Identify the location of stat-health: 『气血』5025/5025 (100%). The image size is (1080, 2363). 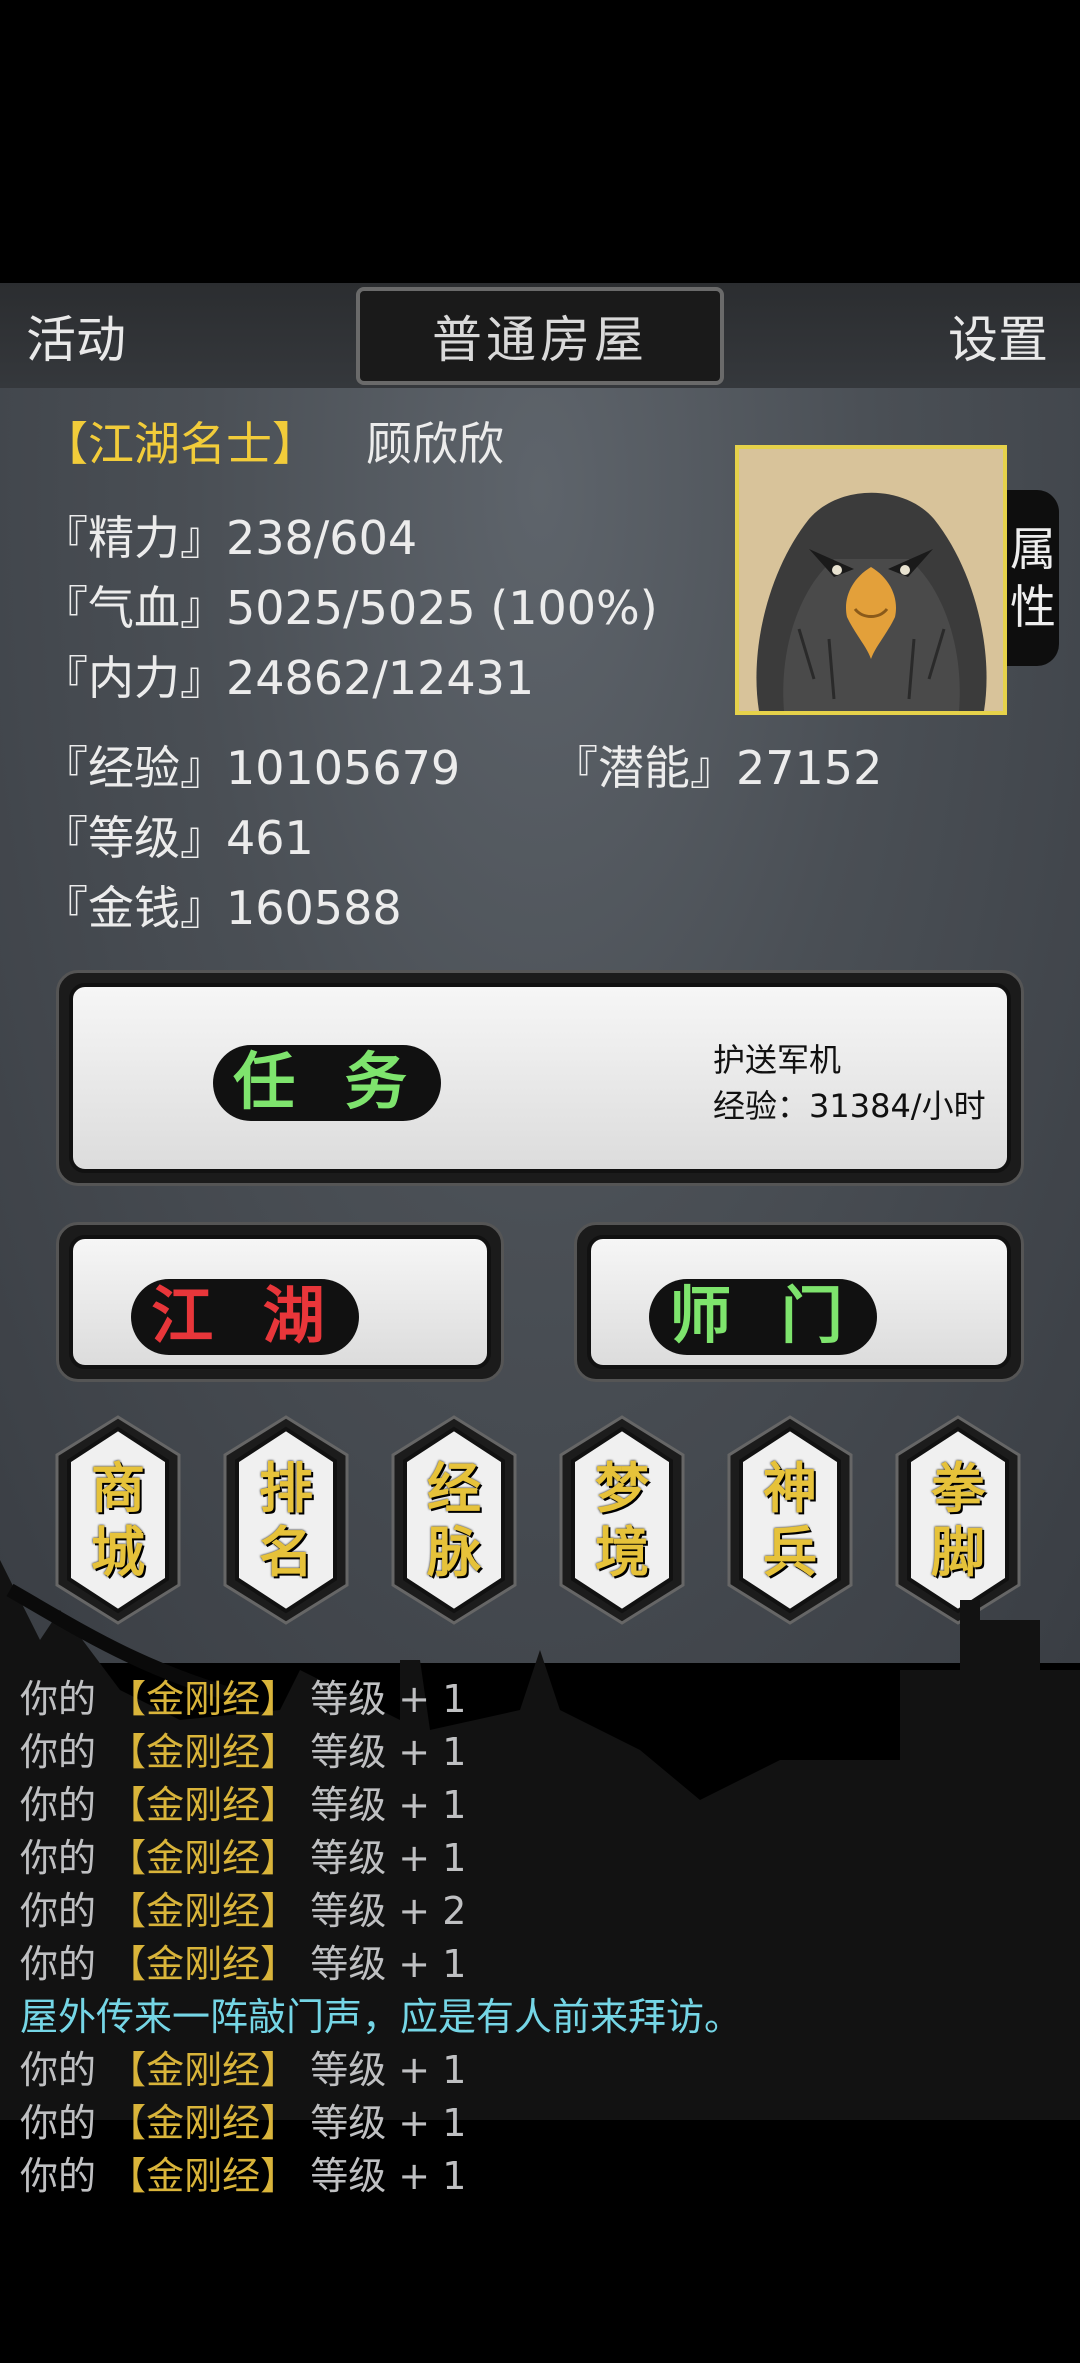
(350, 608).